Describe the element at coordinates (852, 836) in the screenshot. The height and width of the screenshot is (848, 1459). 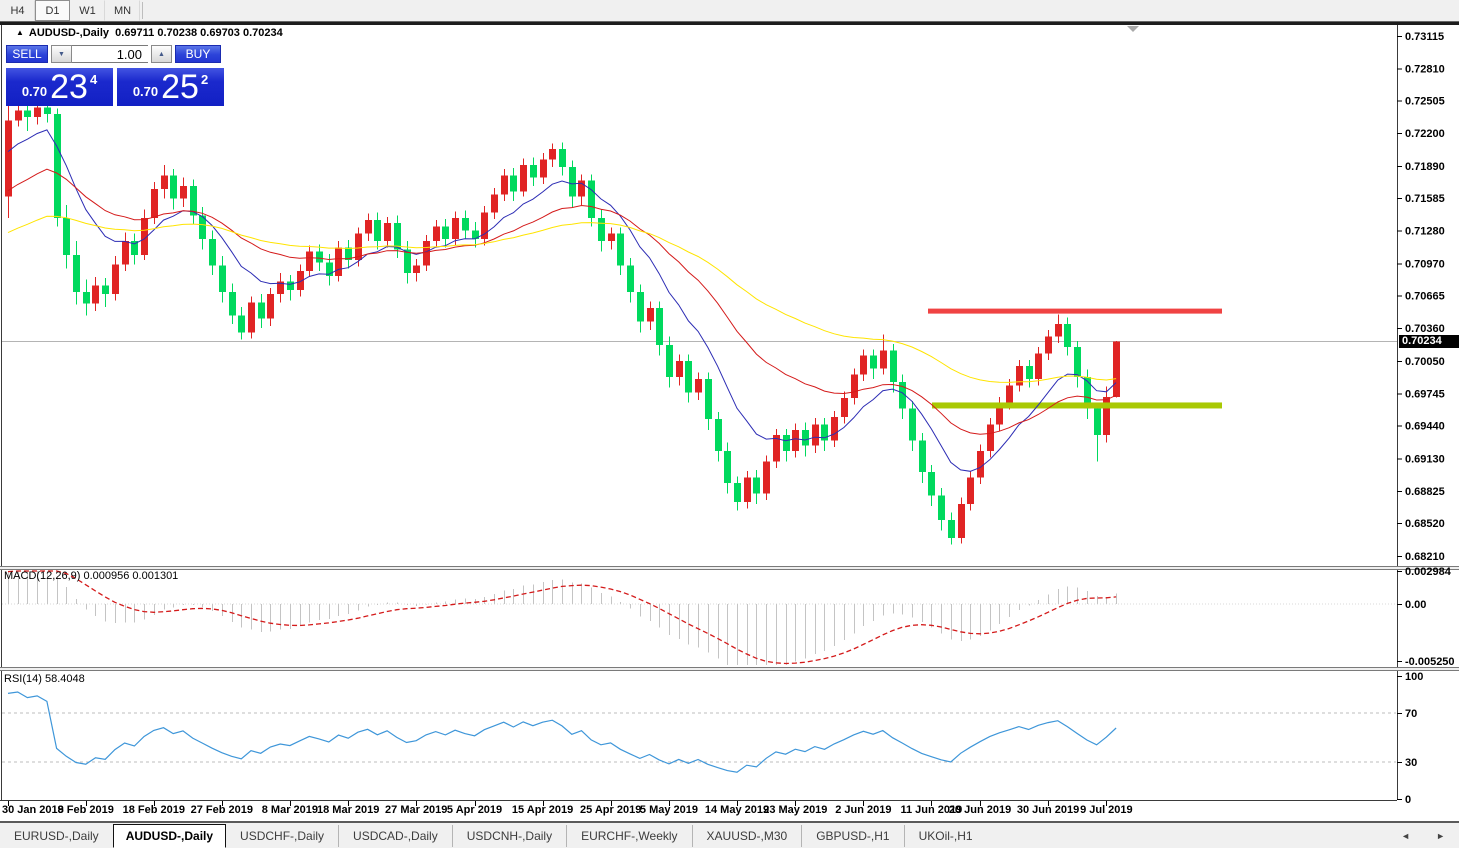
I see `tab-gbpusd-h1: GBPUSD-,H1` at that location.